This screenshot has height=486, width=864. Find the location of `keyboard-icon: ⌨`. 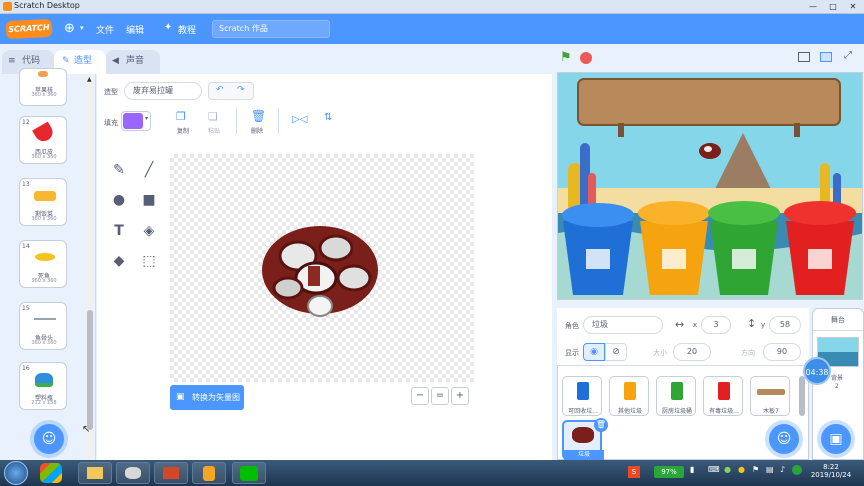

keyboard-icon: ⌨ is located at coordinates (714, 469).